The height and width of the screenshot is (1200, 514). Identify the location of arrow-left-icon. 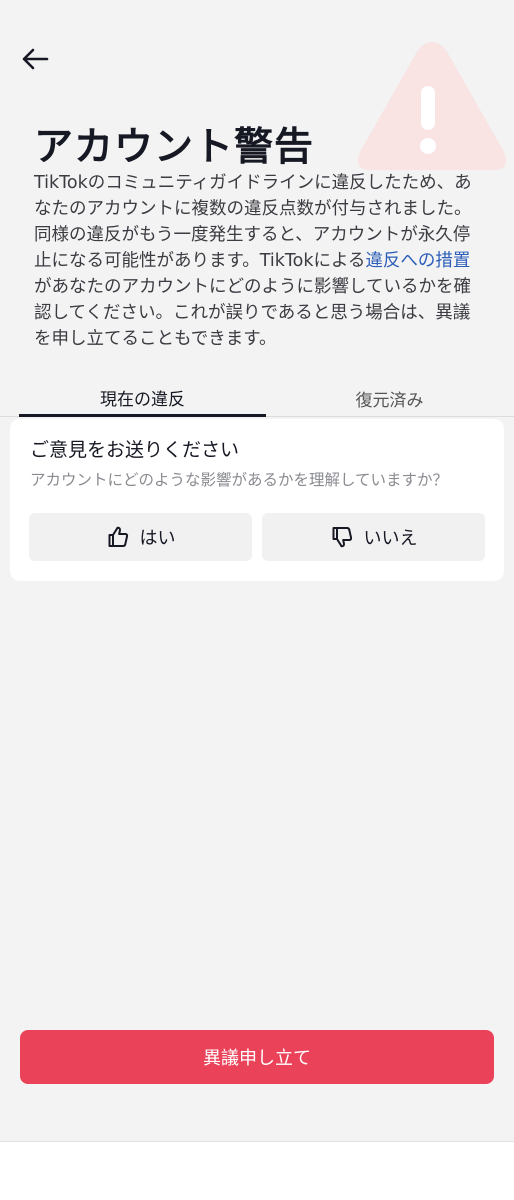
(35, 61).